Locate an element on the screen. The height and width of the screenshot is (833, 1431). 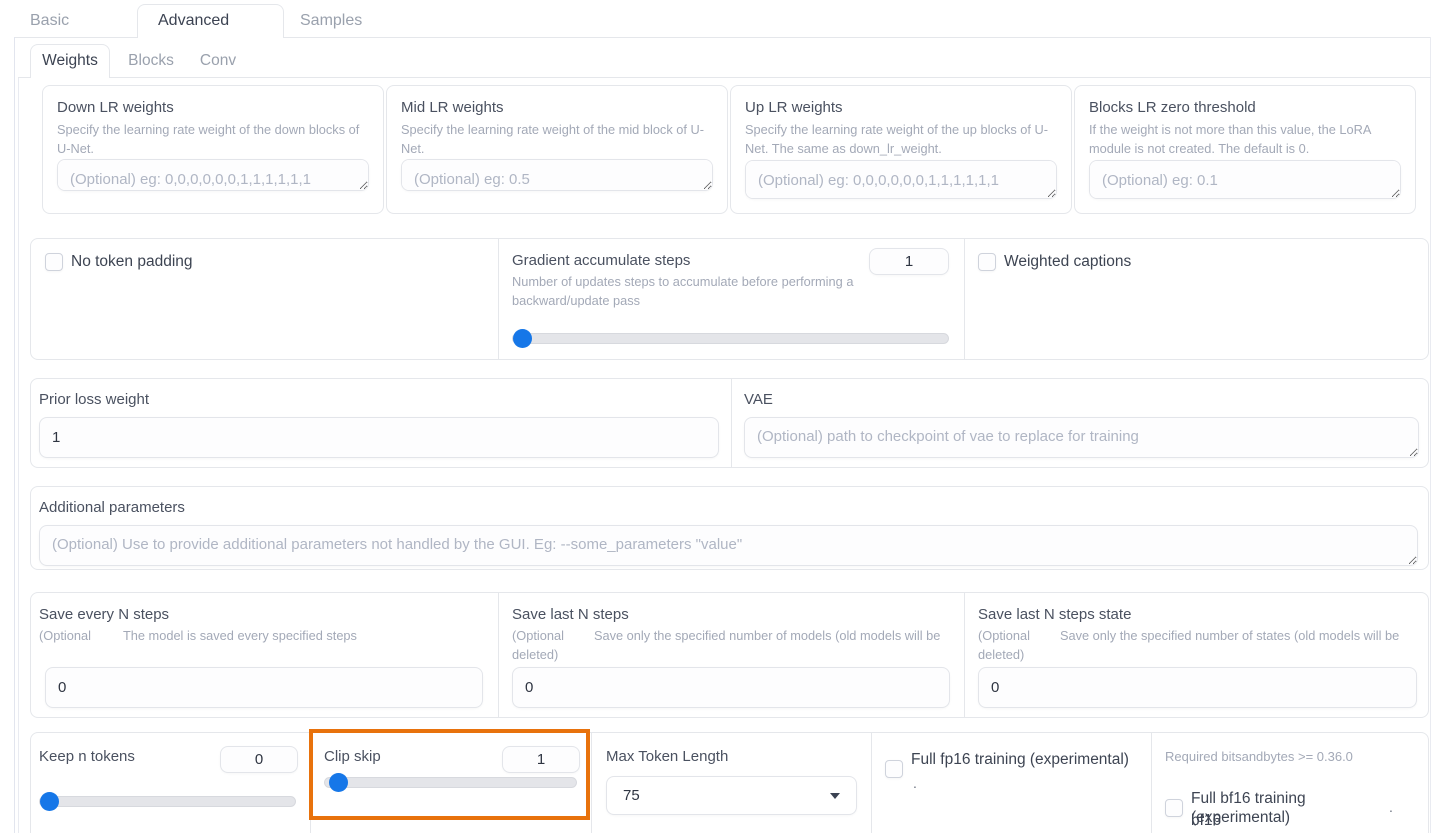
full-fp16-note: . is located at coordinates (915, 783).